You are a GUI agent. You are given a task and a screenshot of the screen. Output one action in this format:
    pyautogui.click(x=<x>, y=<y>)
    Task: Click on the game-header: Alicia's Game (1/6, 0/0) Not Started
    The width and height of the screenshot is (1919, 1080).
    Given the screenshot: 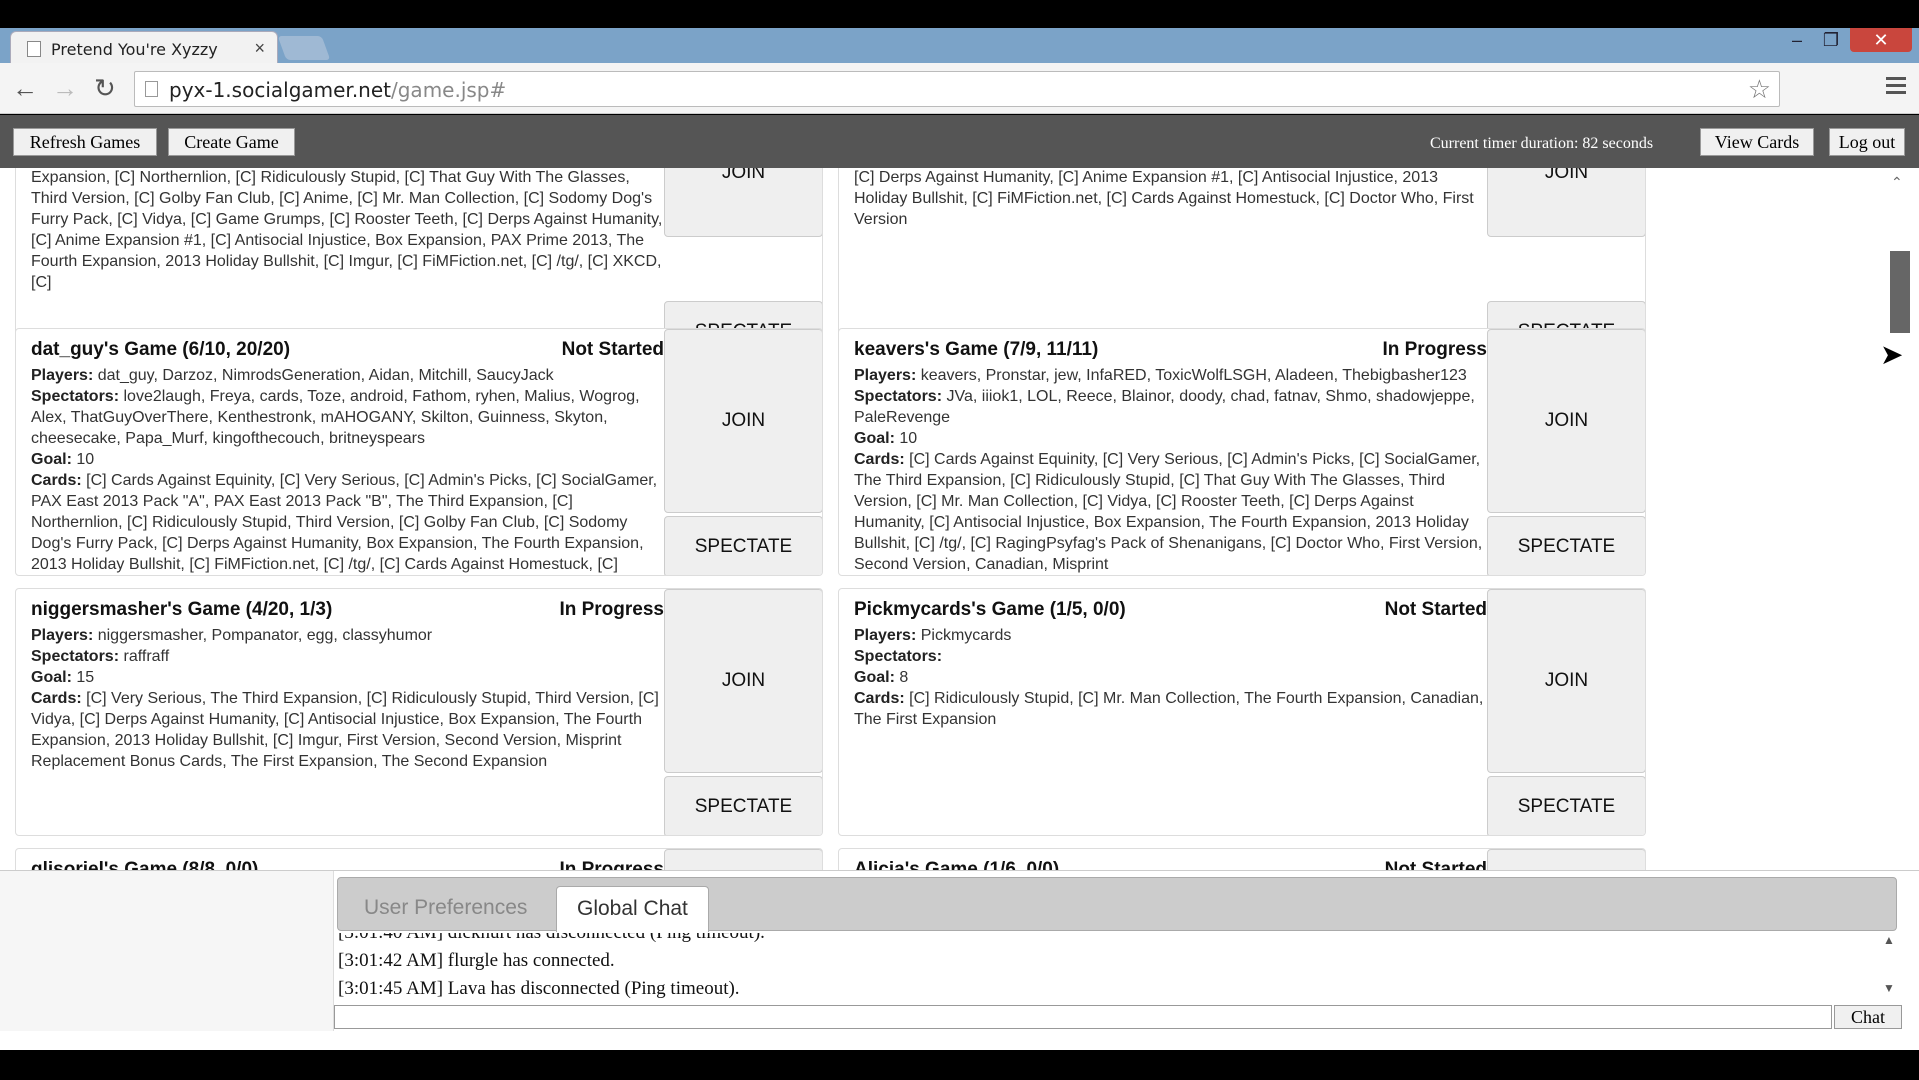 What is the action you would take?
    pyautogui.click(x=1170, y=863)
    